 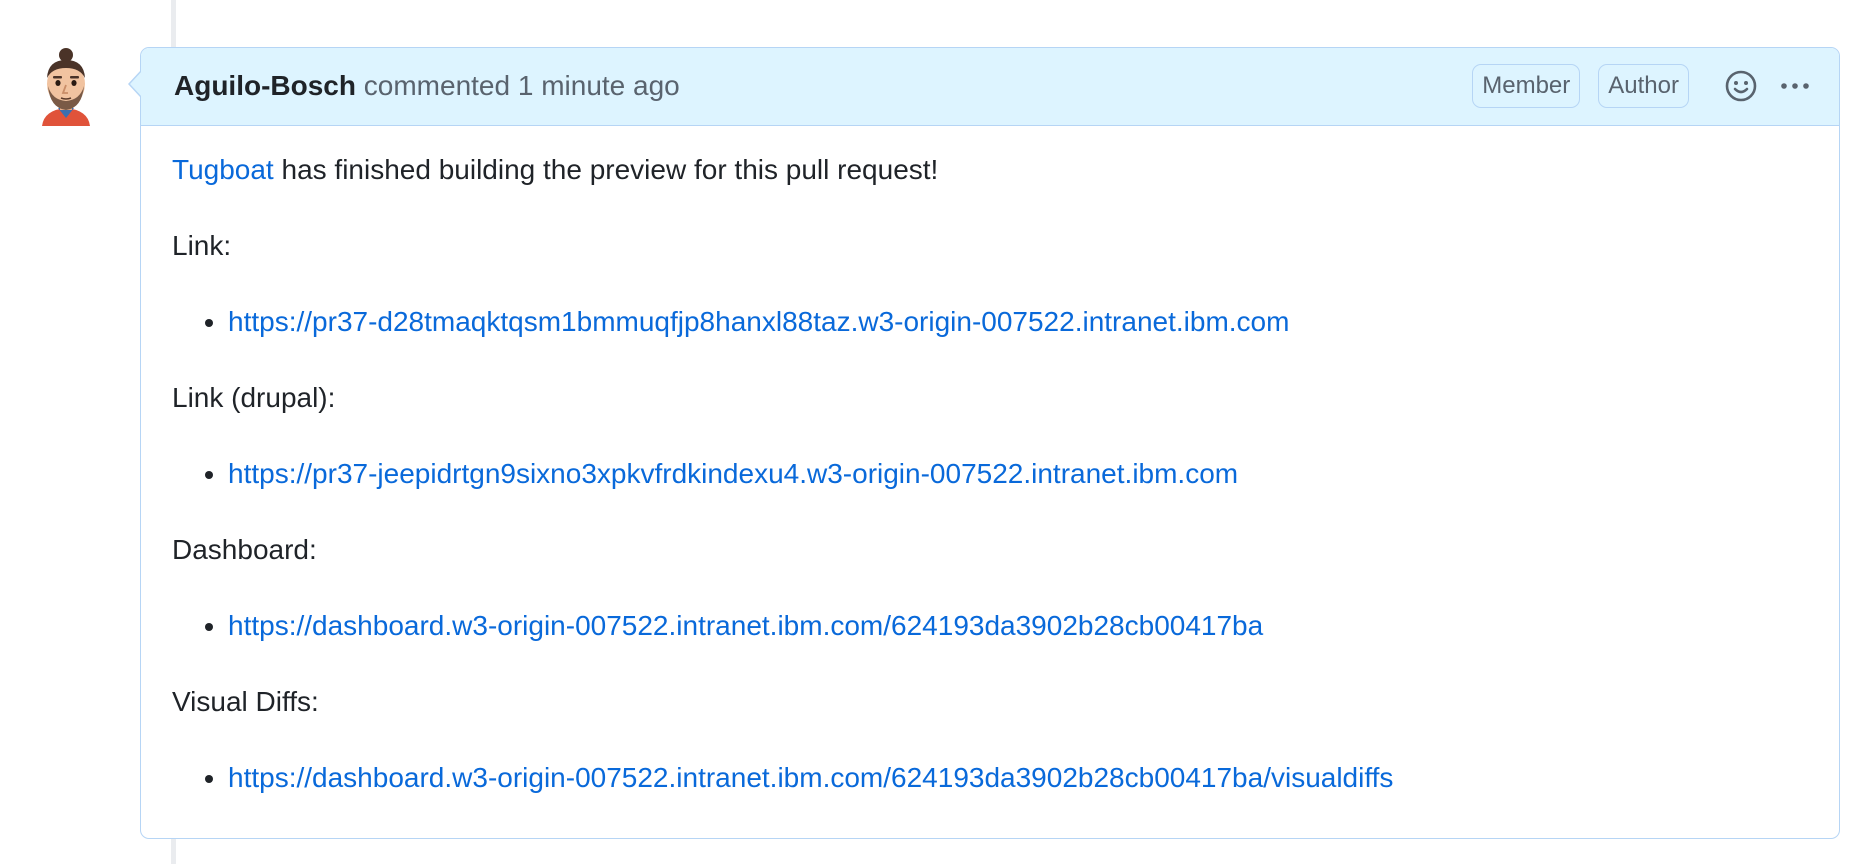 I want to click on member-badge: Member, so click(x=1526, y=86).